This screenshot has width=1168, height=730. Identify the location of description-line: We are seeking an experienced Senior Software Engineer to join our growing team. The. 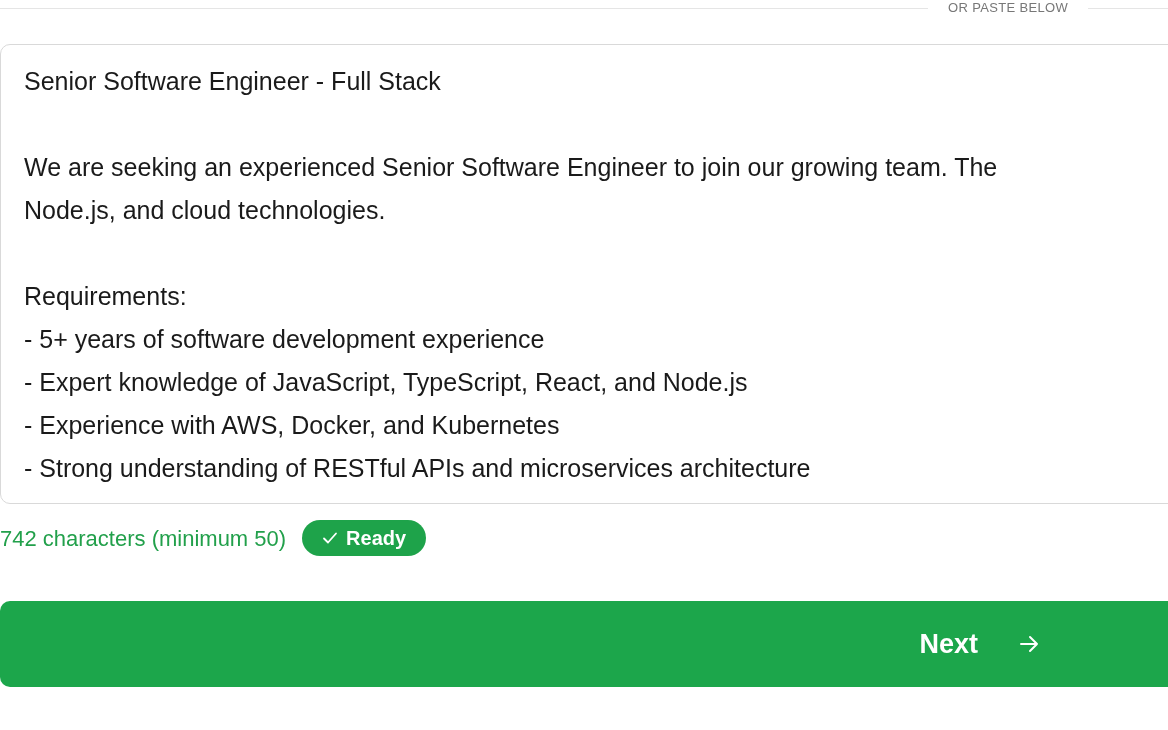
(511, 167).